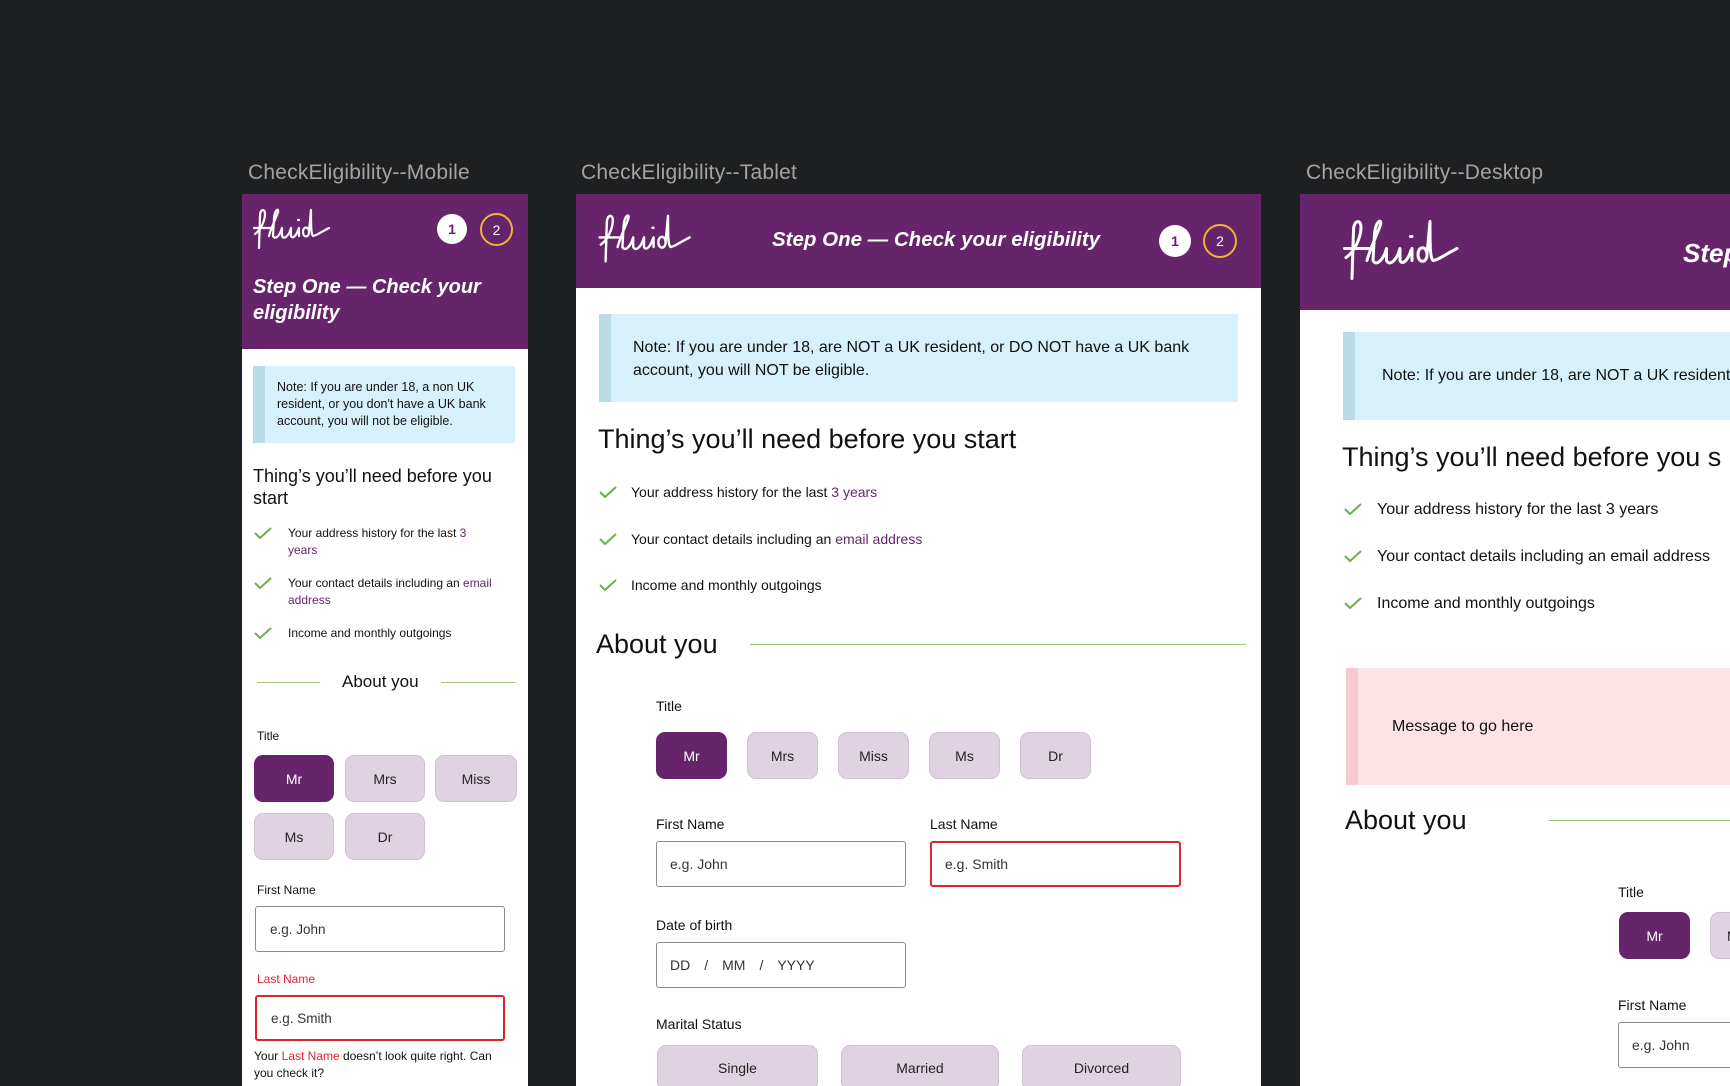  What do you see at coordinates (1532, 457) in the screenshot?
I see `need-heading: Thing’s you’ll need before you s` at bounding box center [1532, 457].